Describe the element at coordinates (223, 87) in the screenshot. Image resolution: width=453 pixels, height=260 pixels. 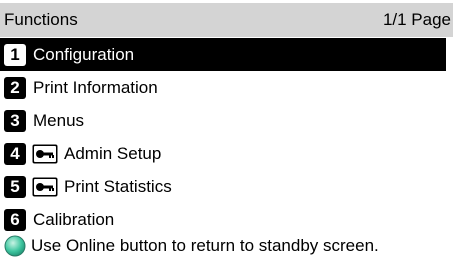
I see `menu-item-print-information: 2 Print Information` at that location.